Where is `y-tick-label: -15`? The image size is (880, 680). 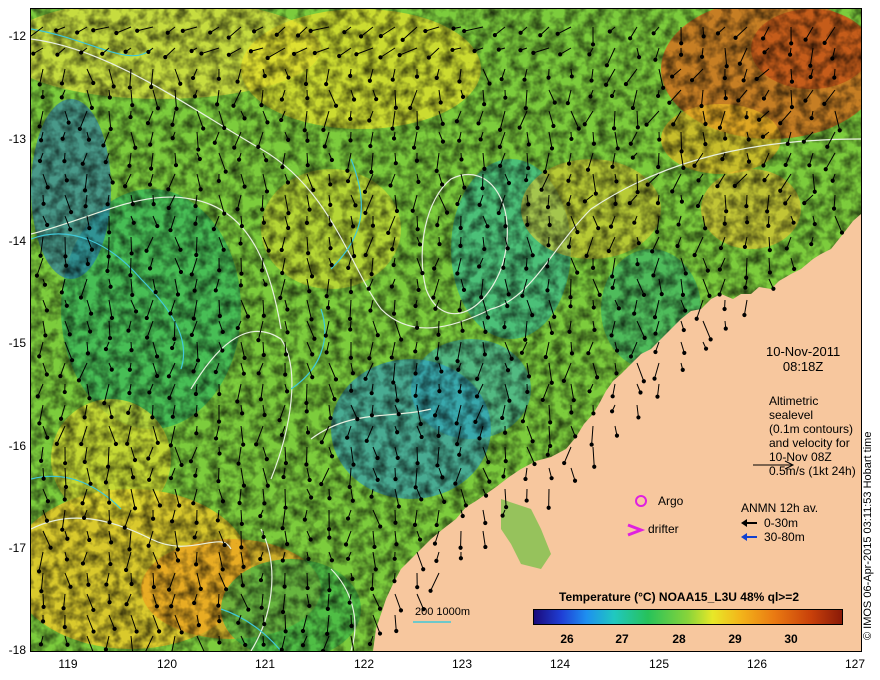 y-tick-label: -15 is located at coordinates (17, 343).